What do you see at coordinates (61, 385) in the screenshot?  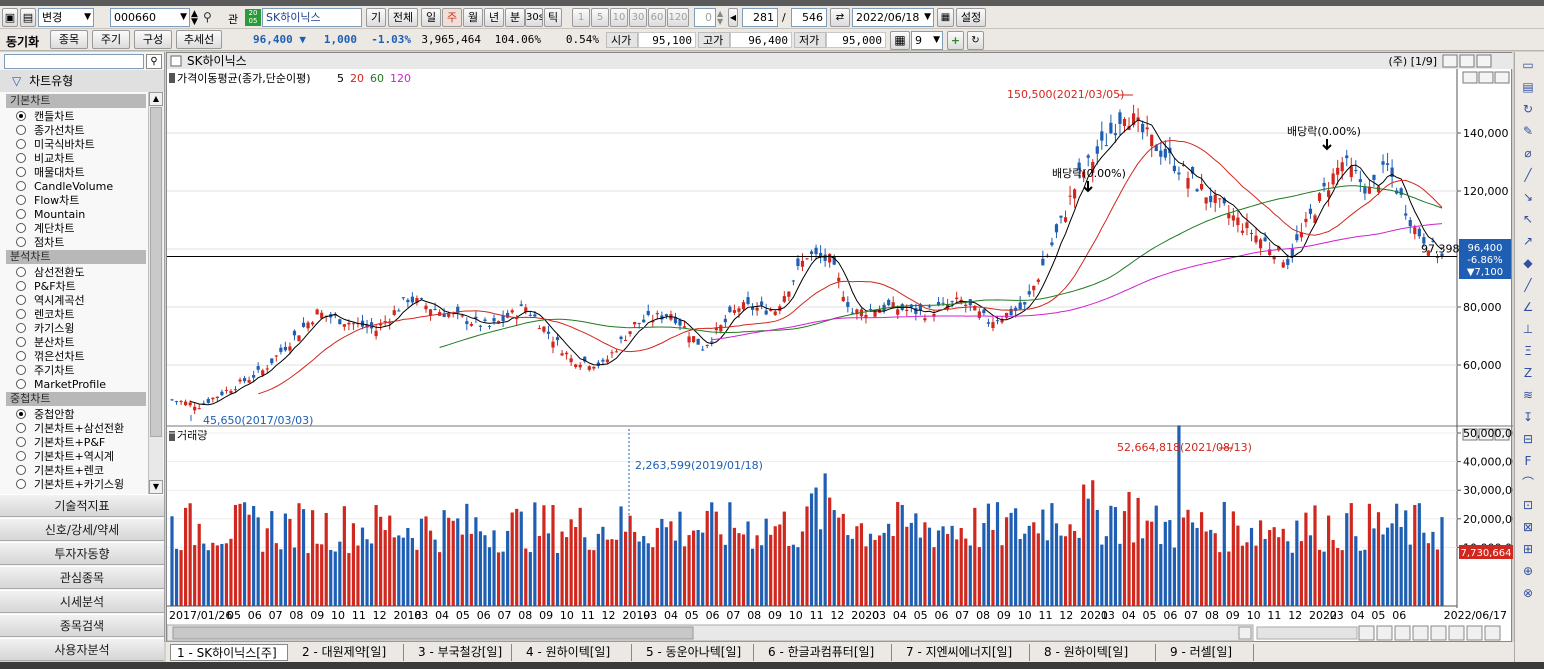 I see `chart-type-option: MarketProfile` at bounding box center [61, 385].